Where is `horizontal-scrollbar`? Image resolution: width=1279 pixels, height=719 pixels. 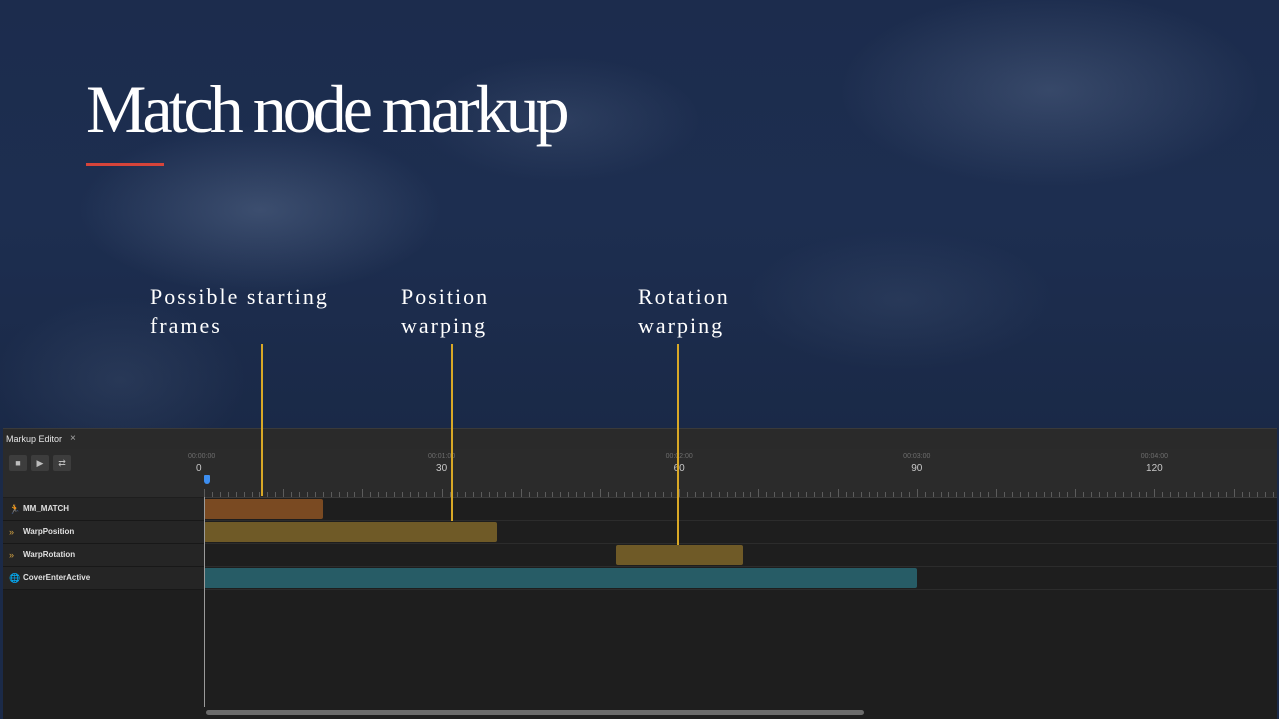
horizontal-scrollbar is located at coordinates (535, 712).